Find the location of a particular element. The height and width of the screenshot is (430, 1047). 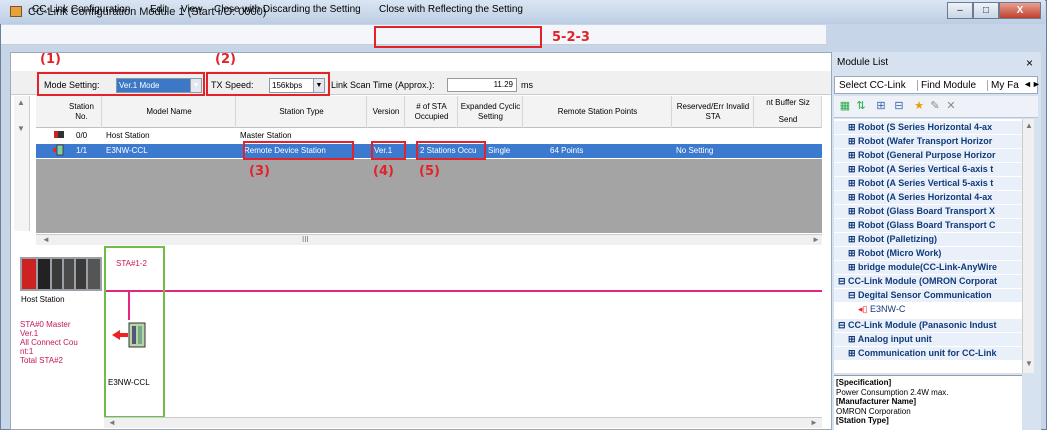

link-scan-time-label: Link Scan Time (Approx.): is located at coordinates (383, 85).